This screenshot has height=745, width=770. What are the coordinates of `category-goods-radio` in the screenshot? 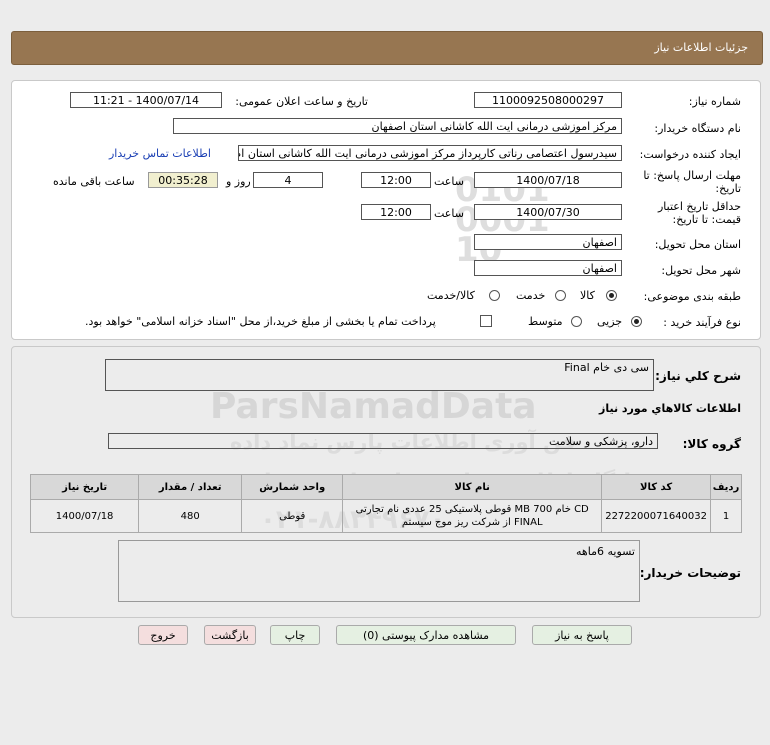 It's located at (611, 295).